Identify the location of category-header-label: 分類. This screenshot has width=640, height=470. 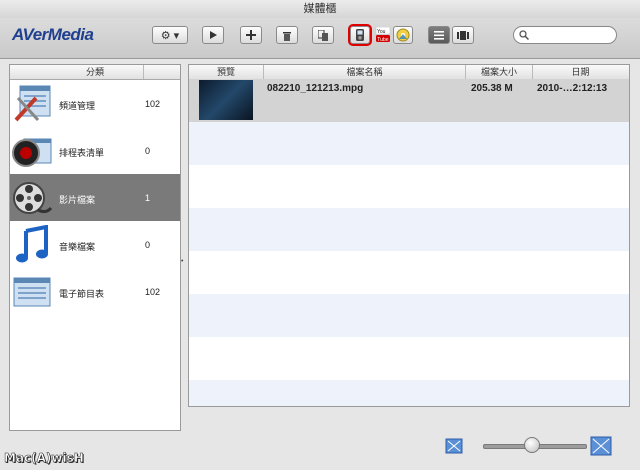
(94, 72).